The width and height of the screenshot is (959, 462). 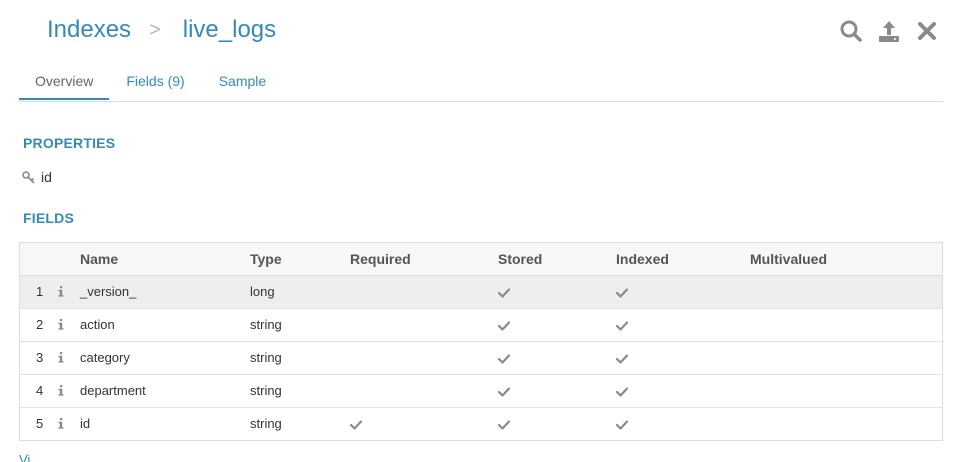 What do you see at coordinates (46, 177) in the screenshot?
I see `property-label: id` at bounding box center [46, 177].